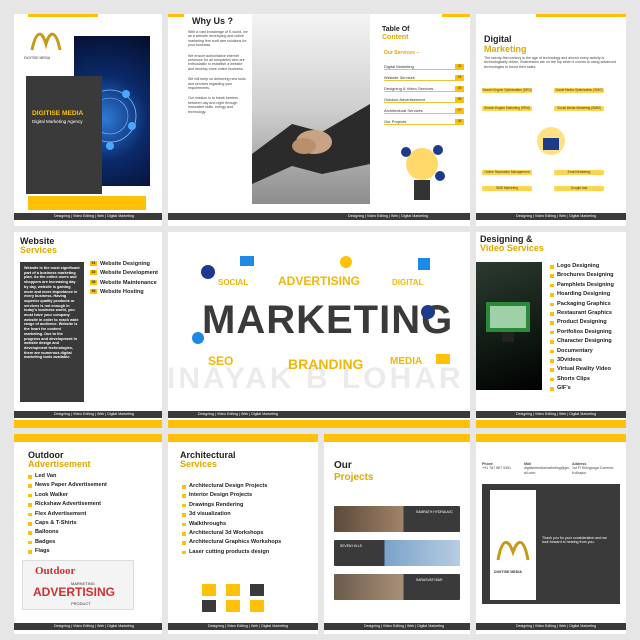 The height and width of the screenshot is (640, 640). What do you see at coordinates (459, 99) in the screenshot?
I see `toc-item-num: 06` at bounding box center [459, 99].